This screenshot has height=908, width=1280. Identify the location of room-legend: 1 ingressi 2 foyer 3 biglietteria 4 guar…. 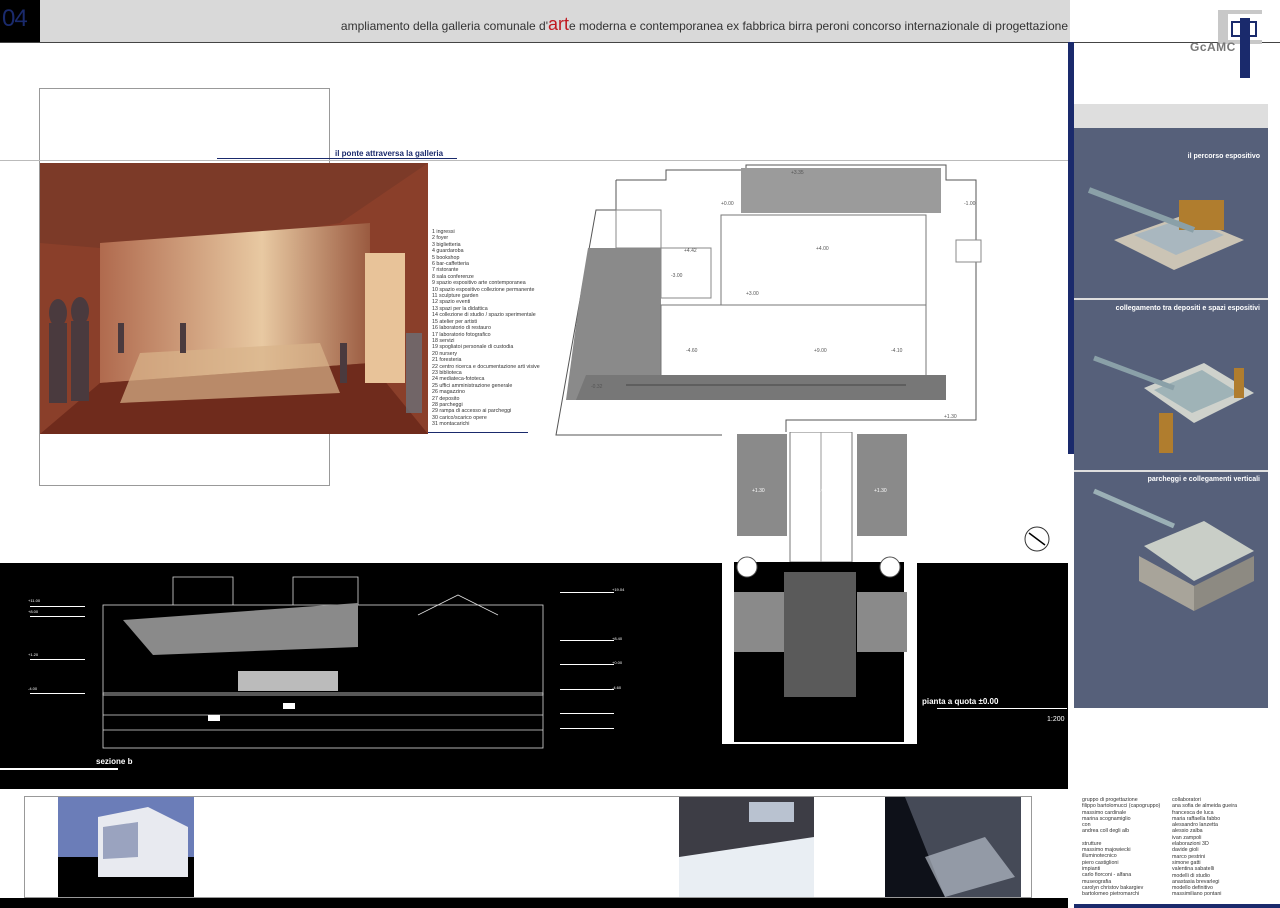
(486, 328).